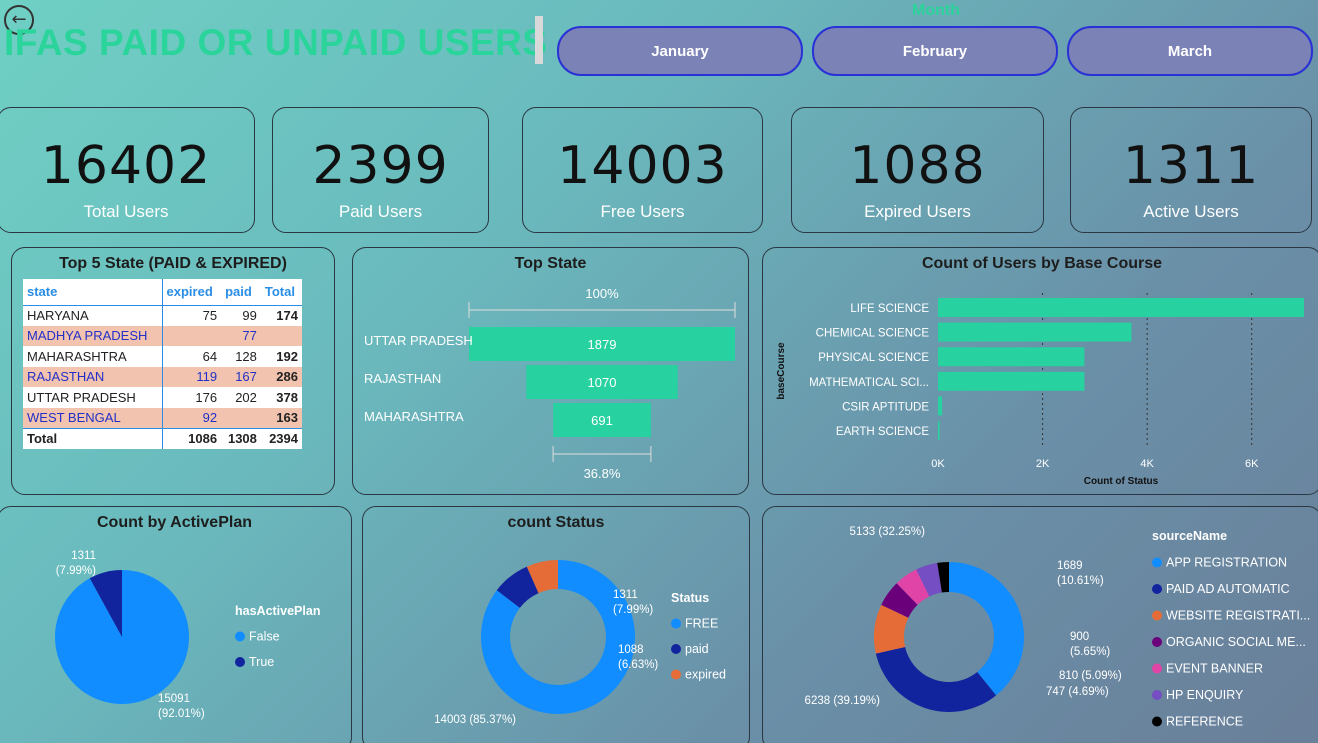 This screenshot has height=743, width=1318. Describe the element at coordinates (642, 211) in the screenshot. I see `kpi-label: Free Users` at that location.